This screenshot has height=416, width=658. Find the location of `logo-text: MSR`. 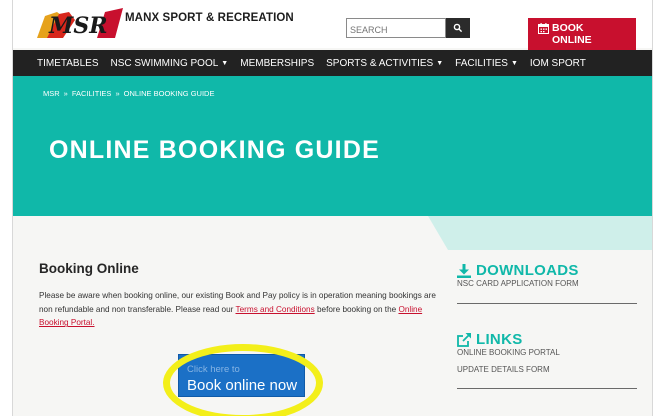

logo-text: MSR is located at coordinates (78, 26).